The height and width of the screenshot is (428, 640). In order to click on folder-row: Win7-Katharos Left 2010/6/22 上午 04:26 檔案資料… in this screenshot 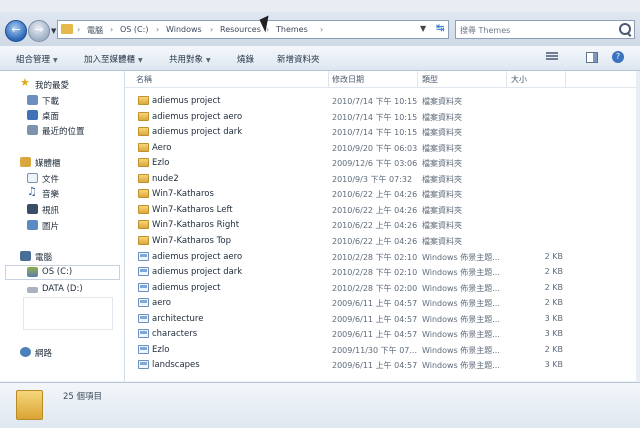, I will do `click(385, 210)`.